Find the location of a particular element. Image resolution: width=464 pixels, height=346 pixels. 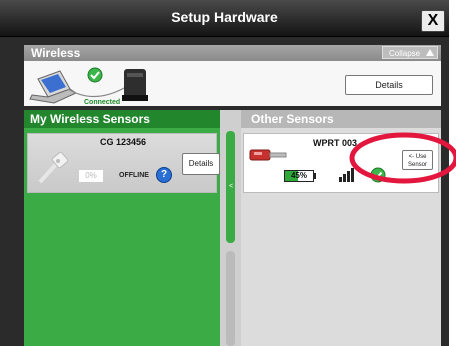

sensor-percent: 0% is located at coordinates (91, 176).